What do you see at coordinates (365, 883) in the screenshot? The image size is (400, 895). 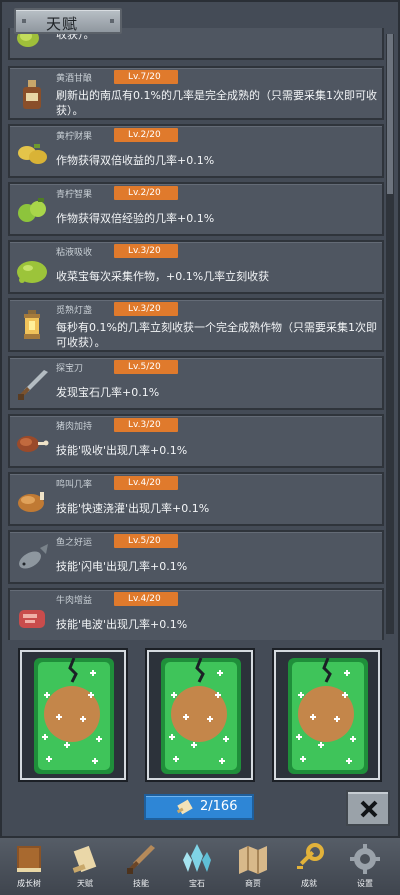 I see `nav-label: 设置` at bounding box center [365, 883].